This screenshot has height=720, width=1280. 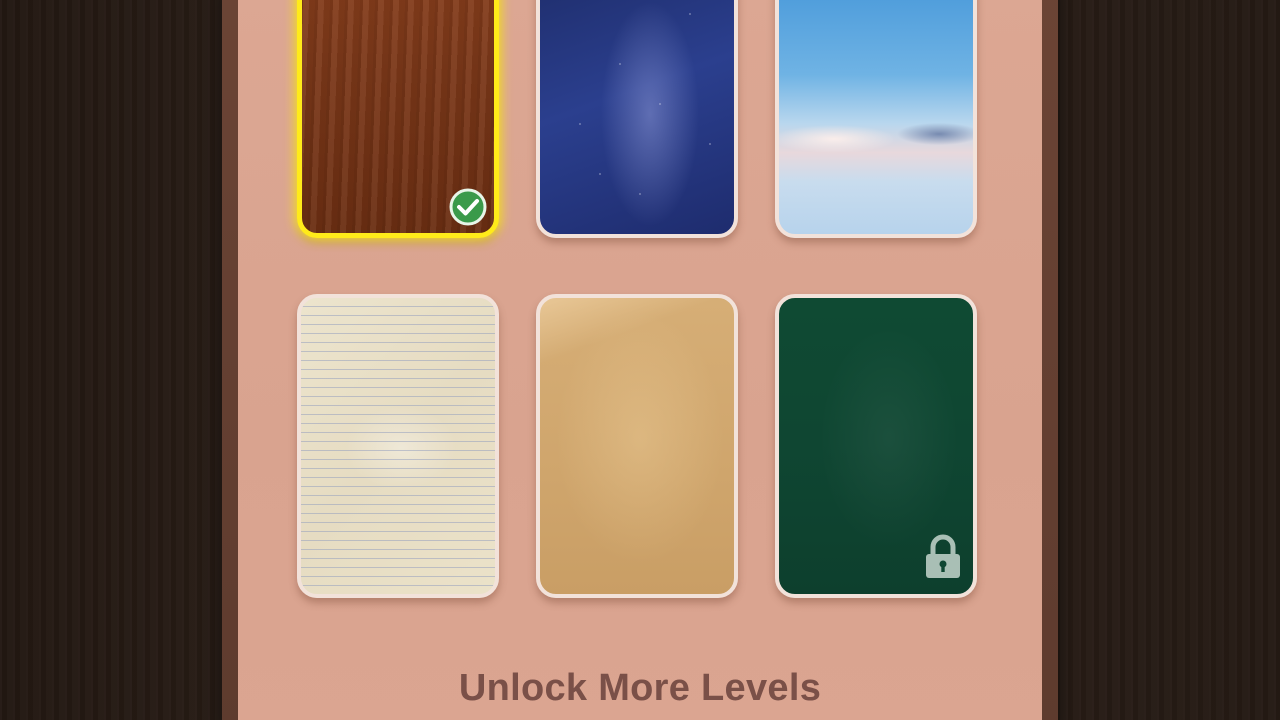 What do you see at coordinates (943, 556) in the screenshot?
I see `lock-icon` at bounding box center [943, 556].